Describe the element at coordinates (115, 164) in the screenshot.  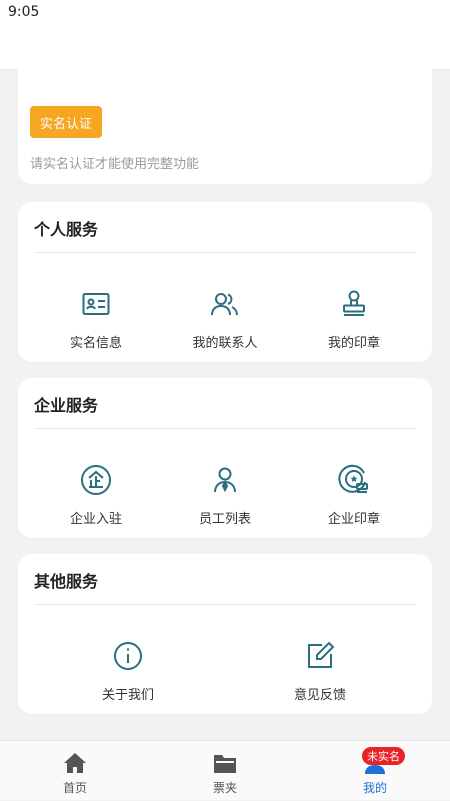
I see `verify-hint: 请实名认证才能使用完整功能` at that location.